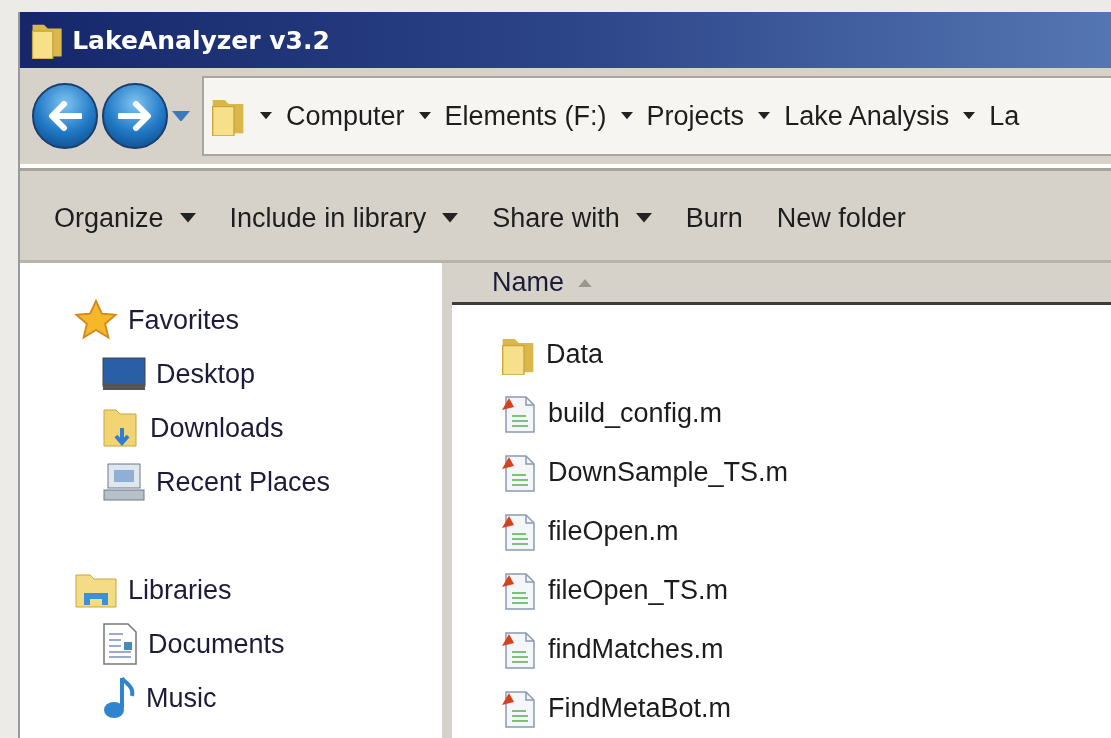 Image resolution: width=1111 pixels, height=738 pixels. Describe the element at coordinates (96, 590) in the screenshot. I see `library-folder-icon` at that location.